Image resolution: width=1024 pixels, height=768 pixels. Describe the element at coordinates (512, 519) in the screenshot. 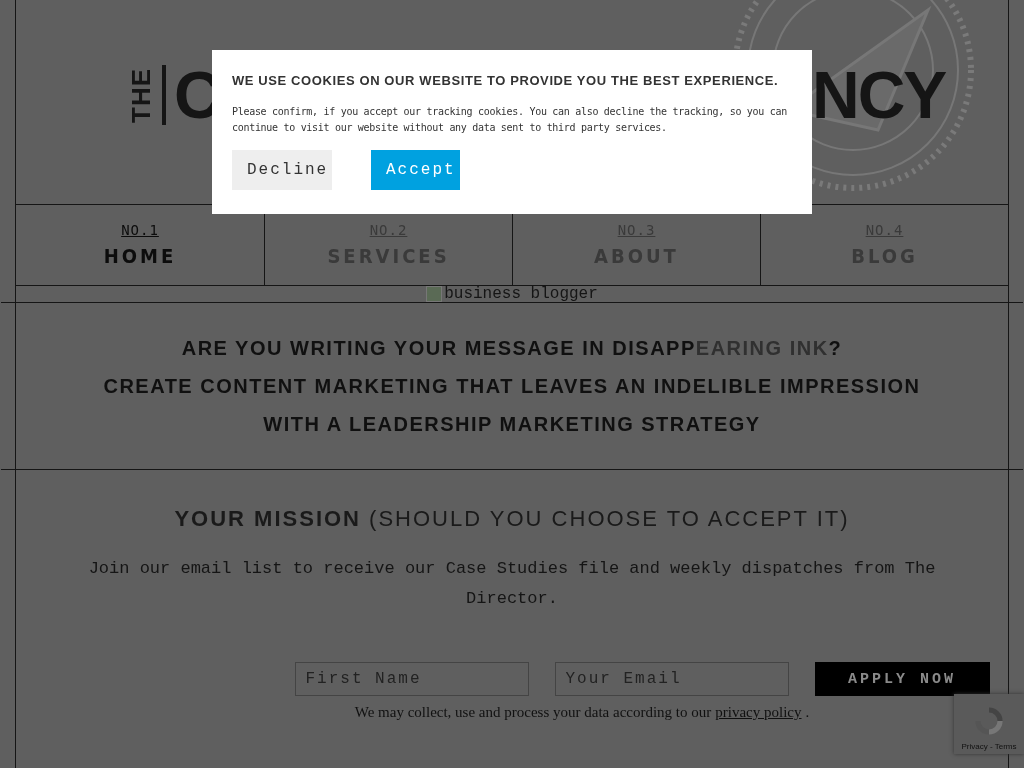

I see `mission-title: YOUR MISSION (SHOULD YOU CHOOSE TO ACCEPT IT)` at that location.